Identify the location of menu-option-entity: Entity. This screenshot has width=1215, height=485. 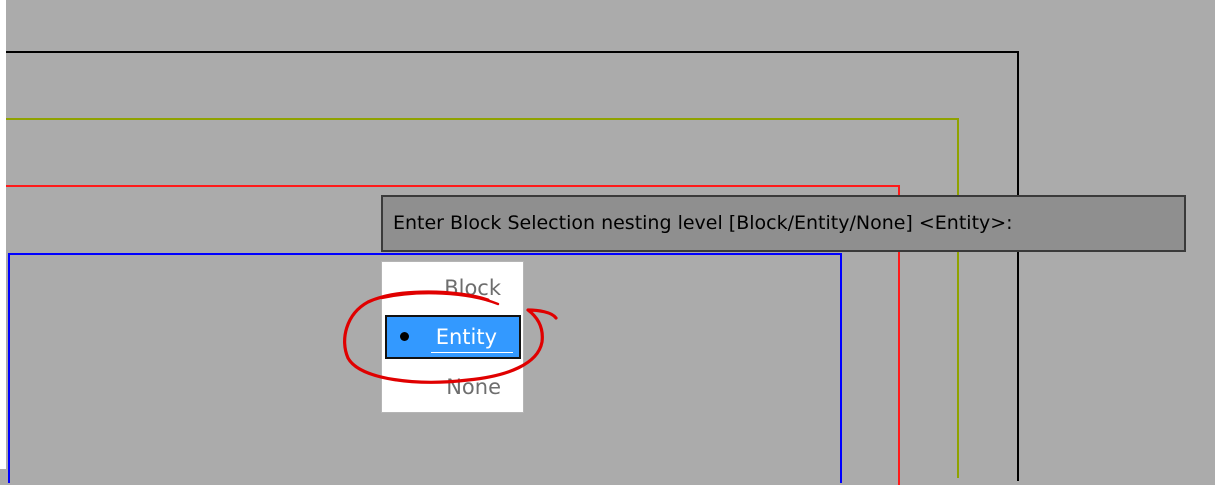
(452, 337).